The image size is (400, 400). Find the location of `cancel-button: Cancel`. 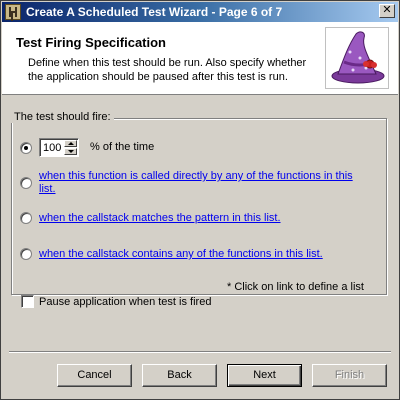

cancel-button: Cancel is located at coordinates (94, 375).